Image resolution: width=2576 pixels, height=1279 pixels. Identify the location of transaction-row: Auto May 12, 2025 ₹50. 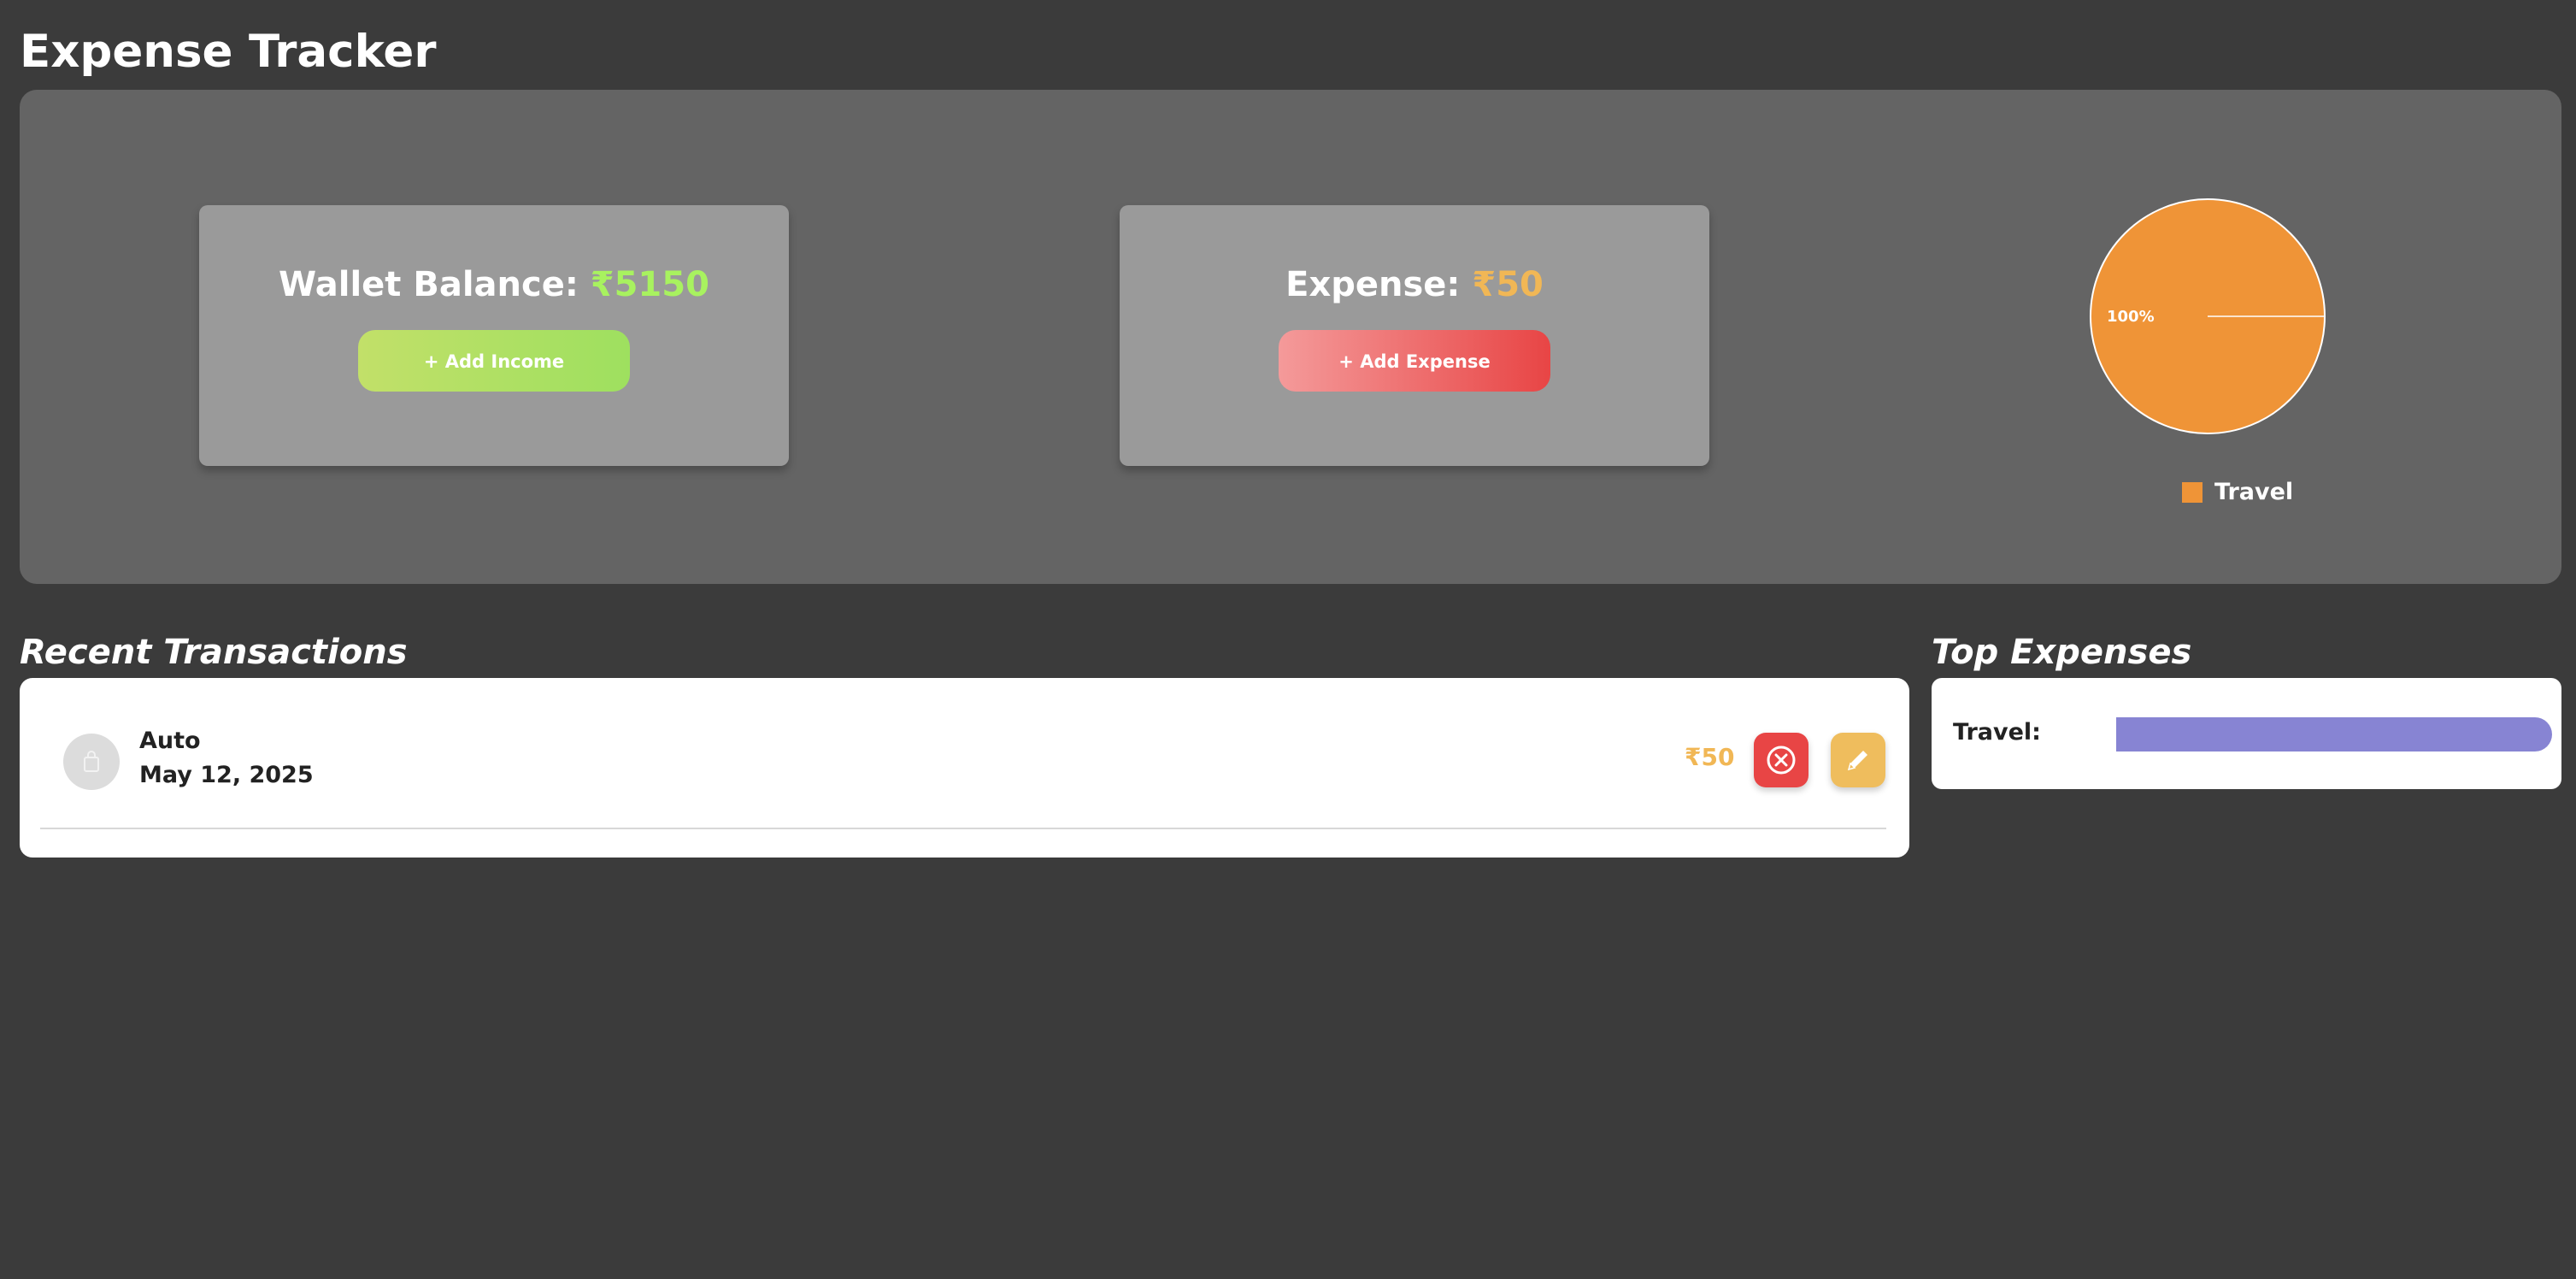
(963, 771).